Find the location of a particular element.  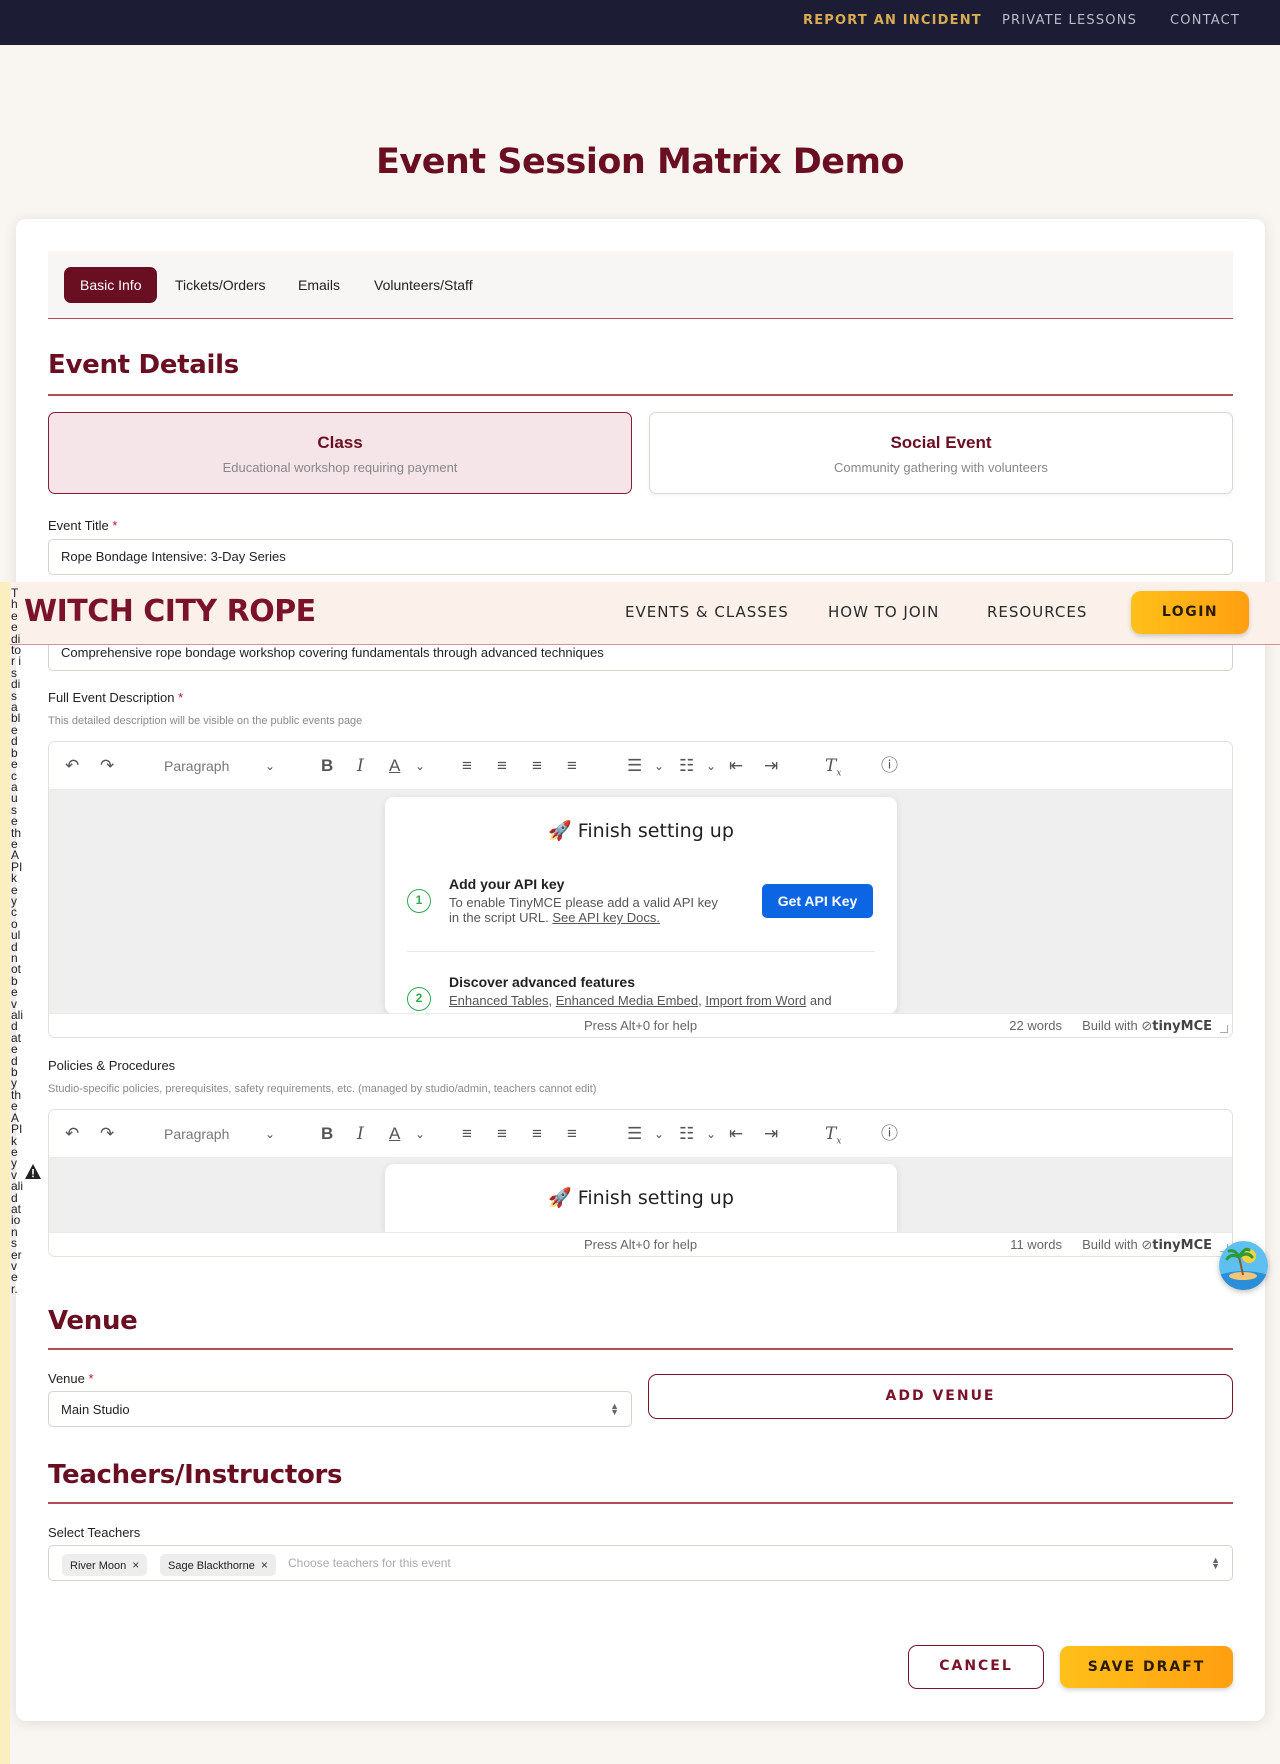

setup-title: 🚀 Finish setting up is located at coordinates (641, 831).